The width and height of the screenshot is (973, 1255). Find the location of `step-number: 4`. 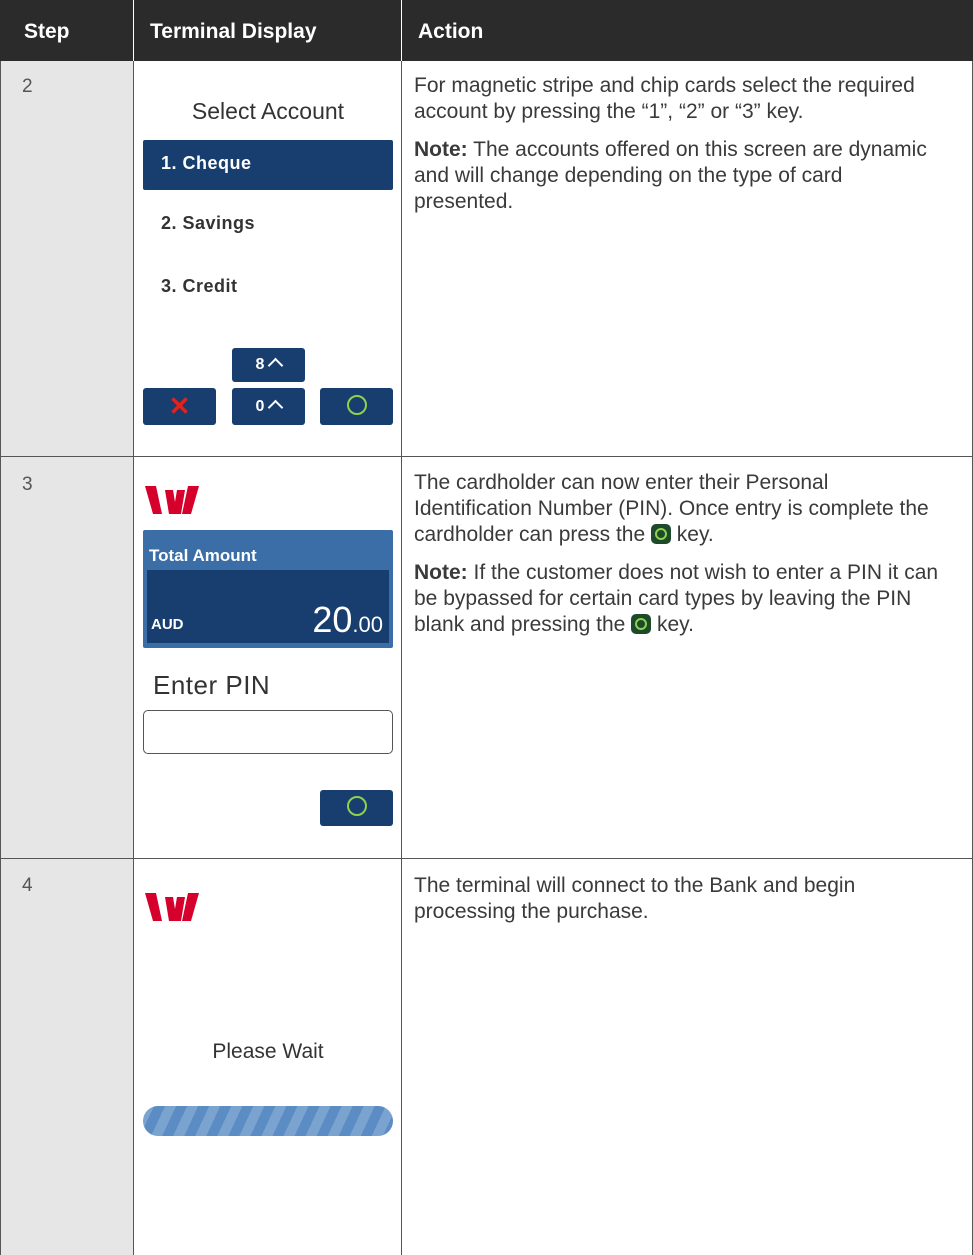

step-number: 4 is located at coordinates (27, 885).